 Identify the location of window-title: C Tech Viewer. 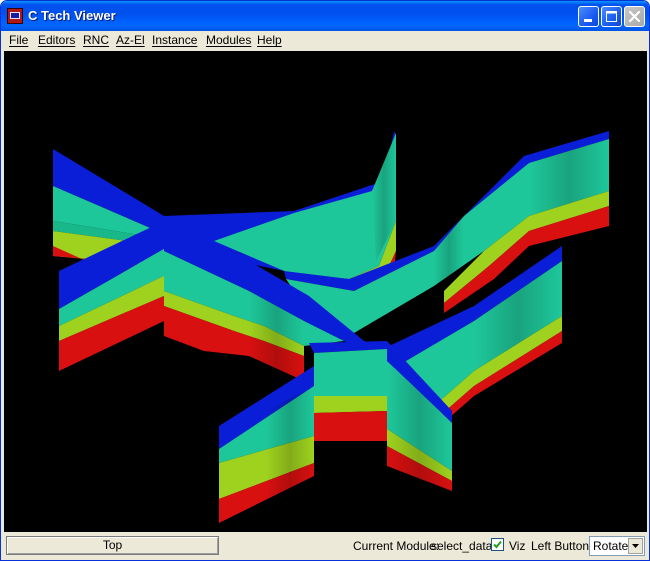
(72, 15).